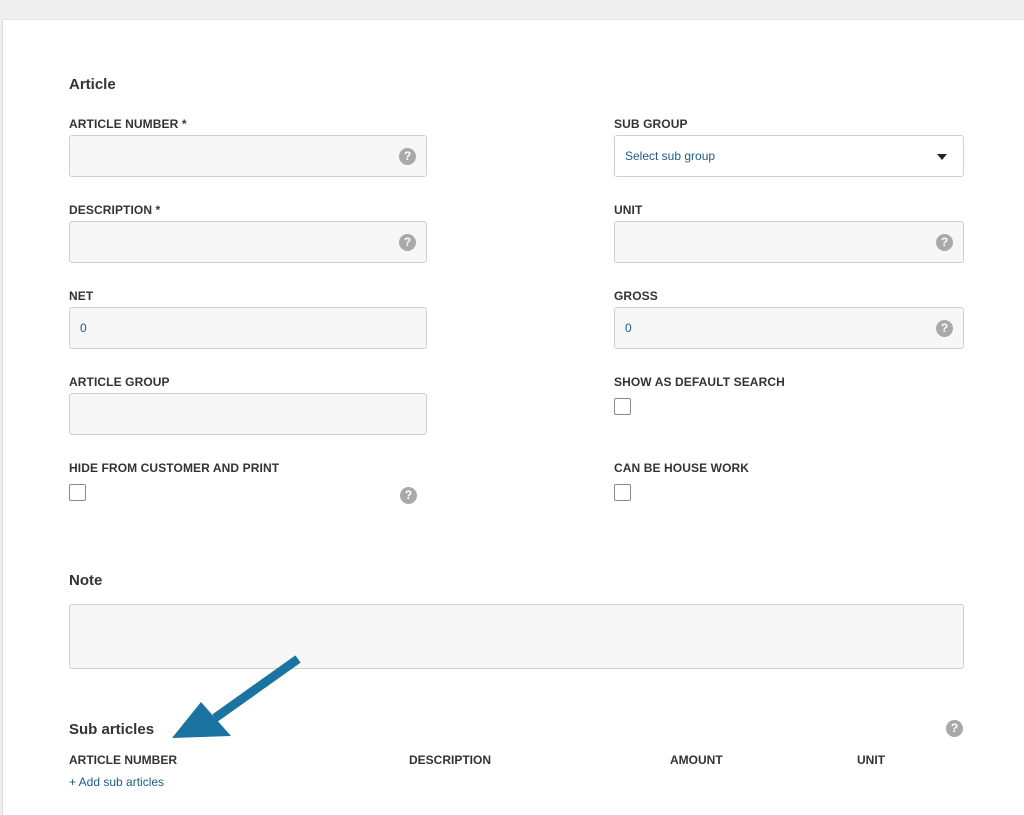 Image resolution: width=1024 pixels, height=815 pixels. I want to click on hide-from-customer-label: HIDE FROM CUSTOMER AND PRINT, so click(174, 468).